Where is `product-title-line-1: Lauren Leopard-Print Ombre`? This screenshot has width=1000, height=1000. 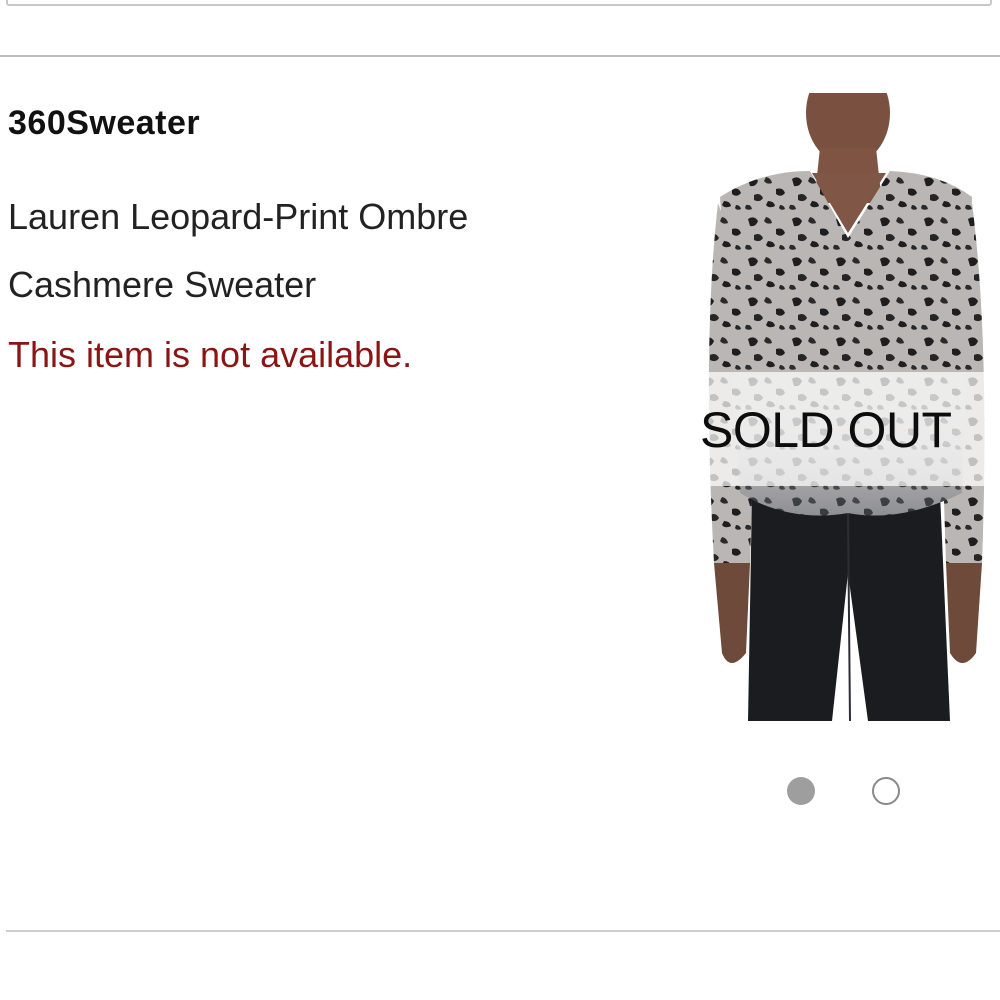 product-title-line-1: Lauren Leopard-Print Ombre is located at coordinates (238, 216).